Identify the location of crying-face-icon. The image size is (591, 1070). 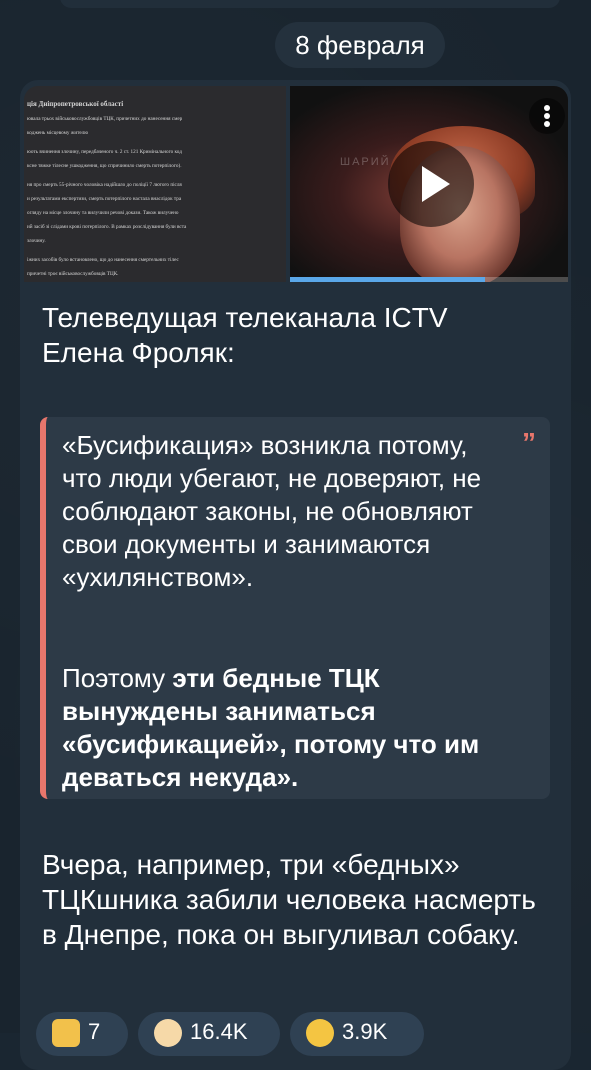
(320, 1033).